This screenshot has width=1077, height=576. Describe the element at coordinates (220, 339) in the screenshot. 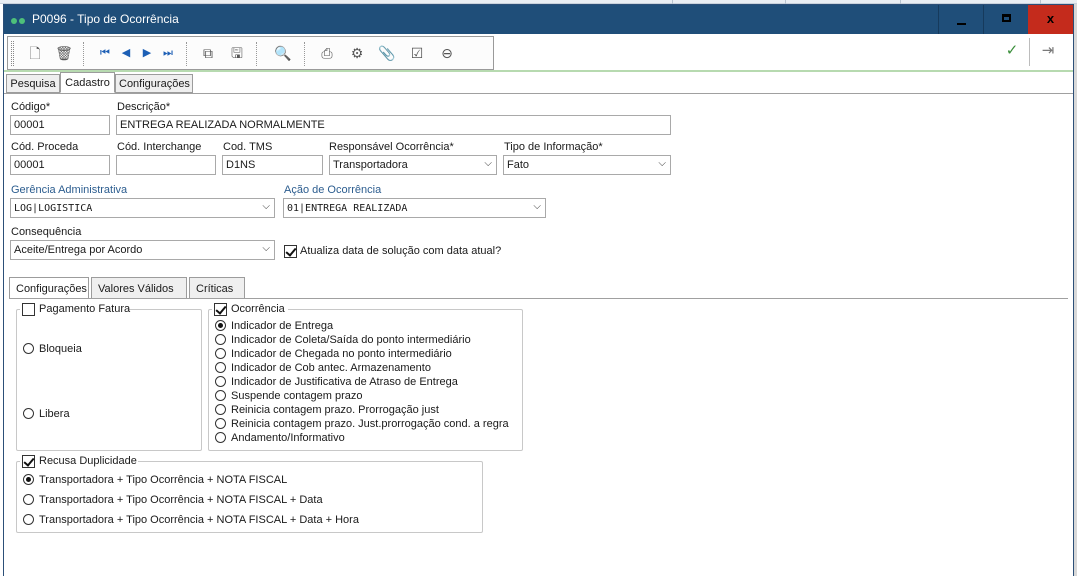

I see `indicador-coleta-radio` at that location.